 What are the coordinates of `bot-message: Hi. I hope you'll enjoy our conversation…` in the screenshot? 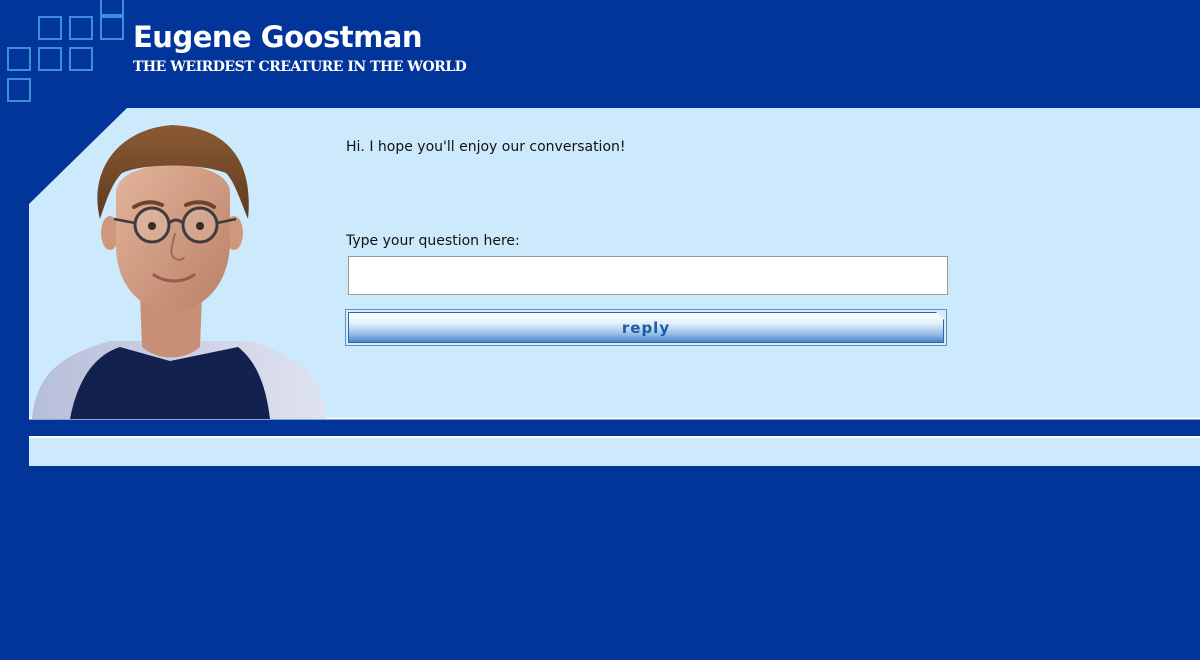 It's located at (486, 147).